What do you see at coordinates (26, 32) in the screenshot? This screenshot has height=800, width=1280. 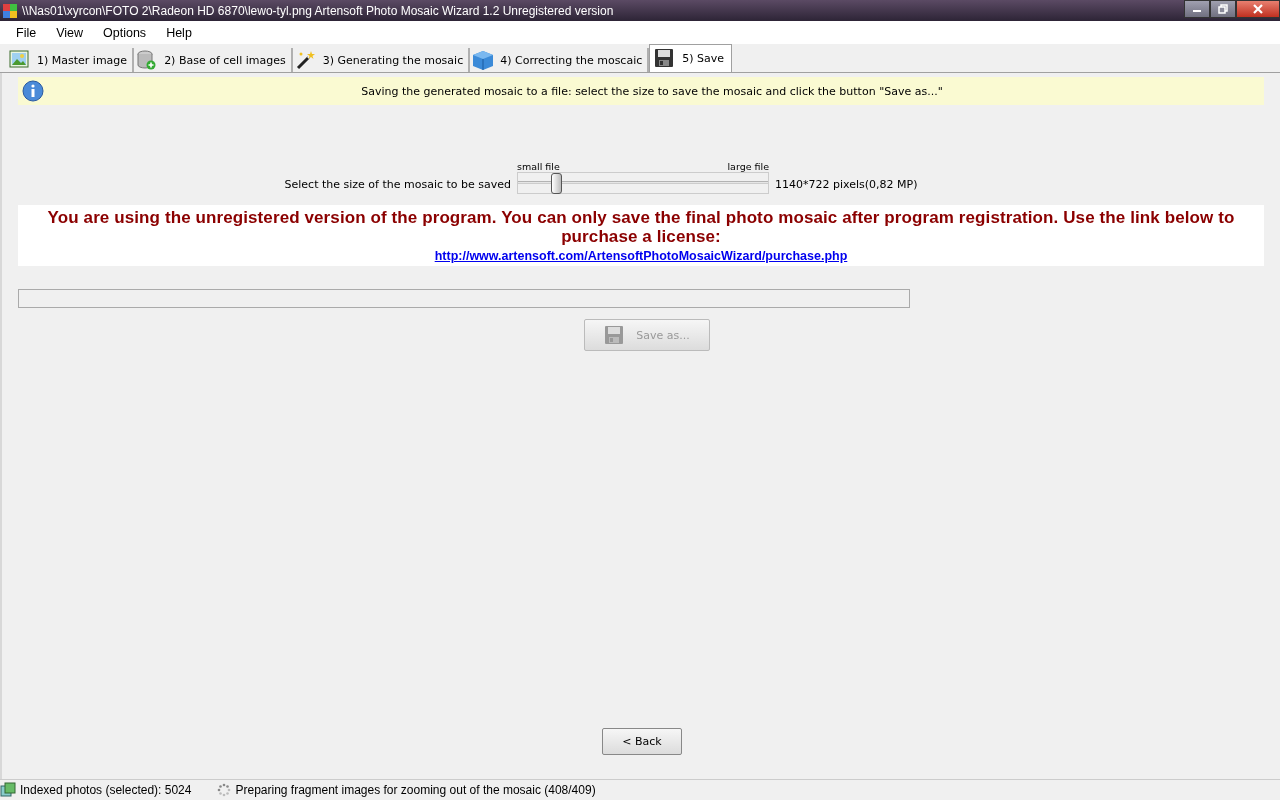 I see `menu-item: File` at bounding box center [26, 32].